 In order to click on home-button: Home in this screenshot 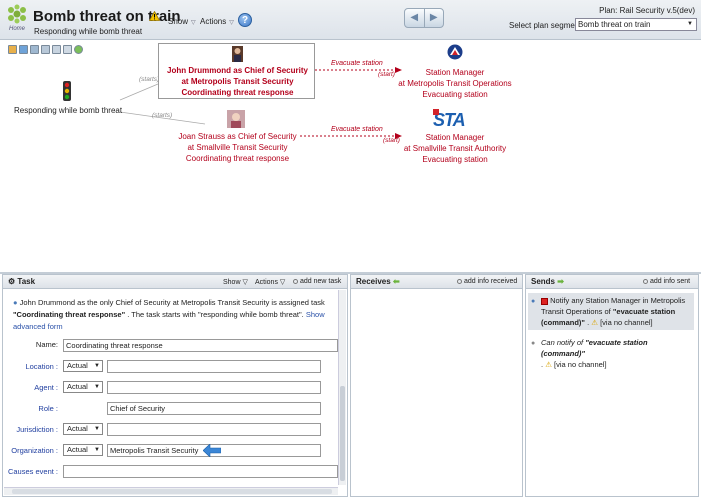, I will do `click(17, 20)`.